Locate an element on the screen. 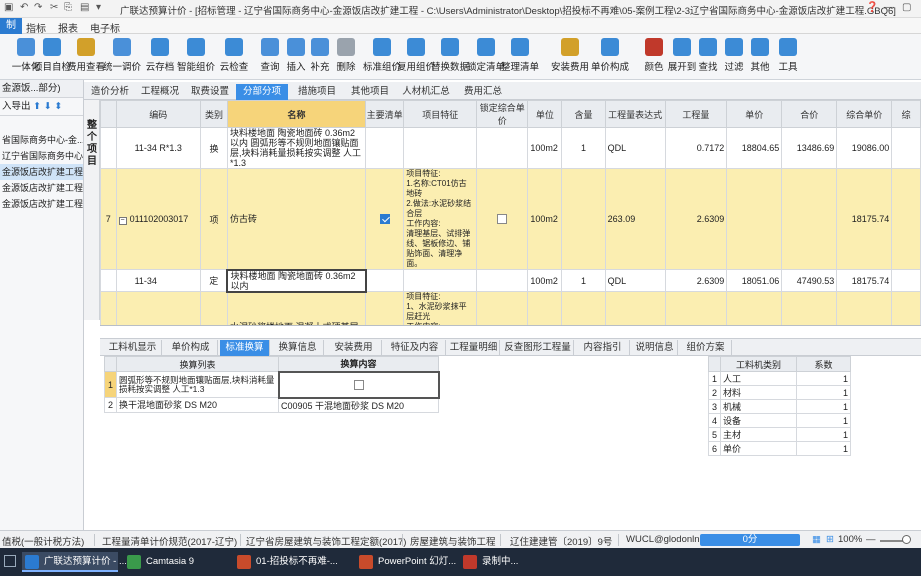  menu-item-index: 指标 is located at coordinates (36, 27).